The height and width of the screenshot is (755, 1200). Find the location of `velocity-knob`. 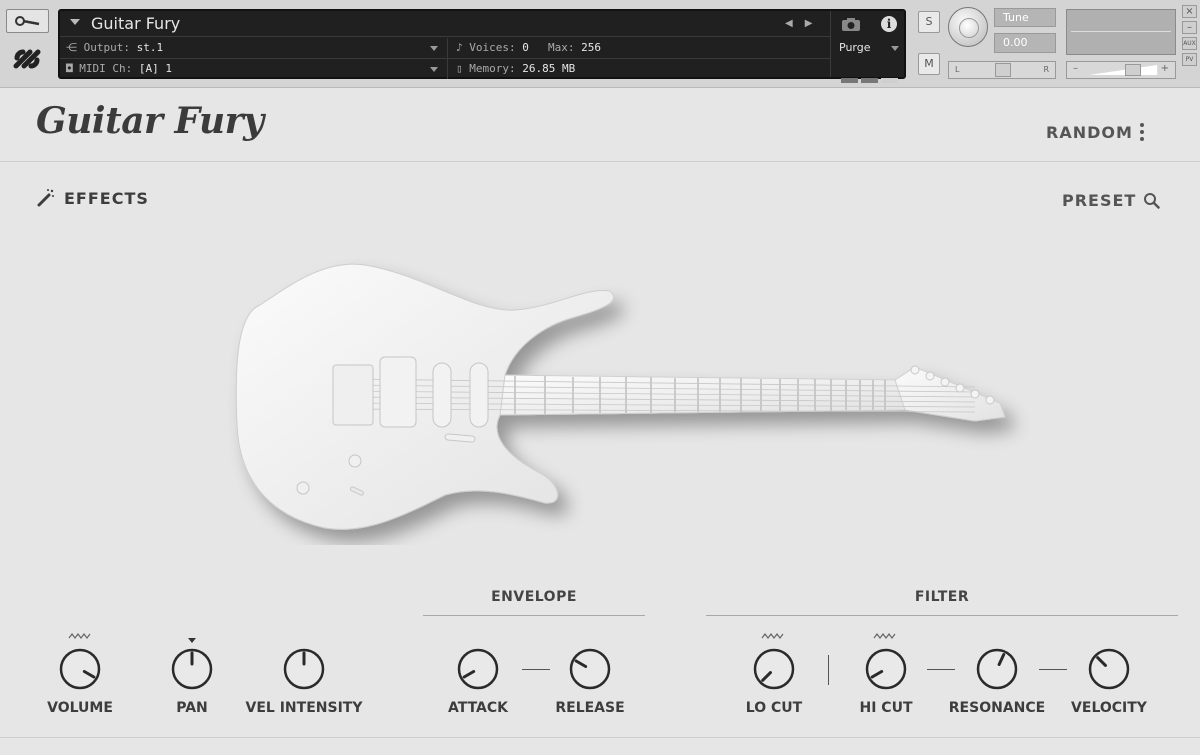

velocity-knob is located at coordinates (1109, 669).